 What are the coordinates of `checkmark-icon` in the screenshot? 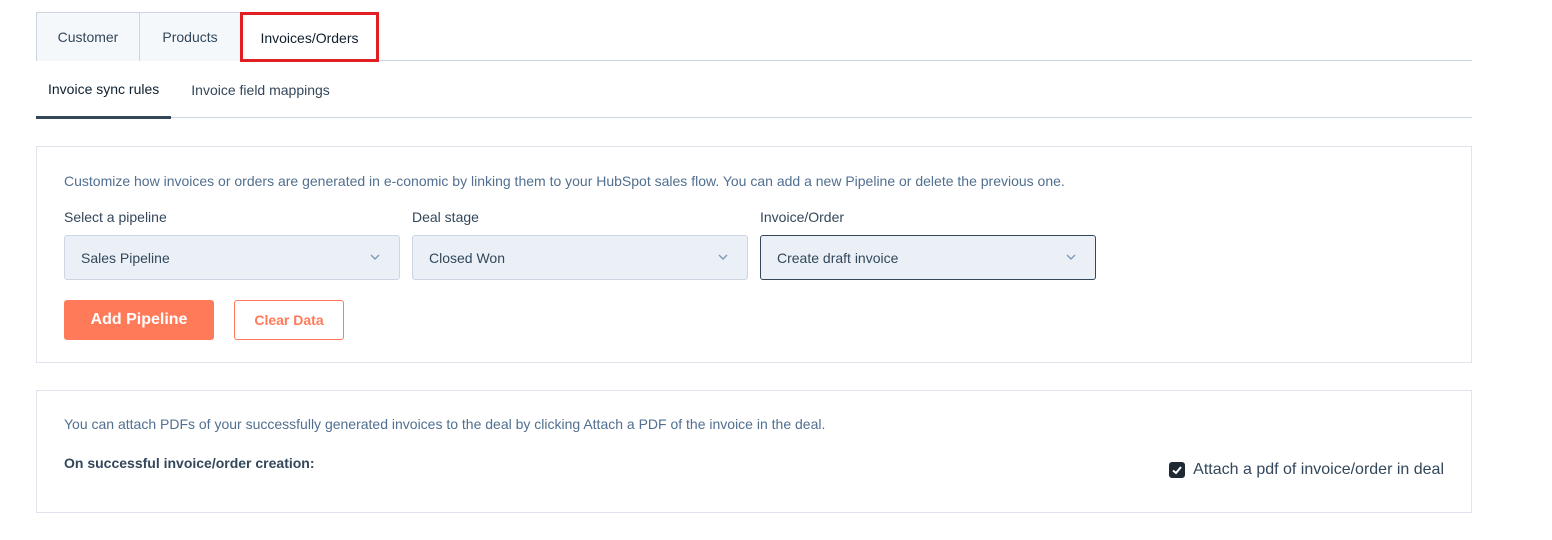 It's located at (1177, 470).